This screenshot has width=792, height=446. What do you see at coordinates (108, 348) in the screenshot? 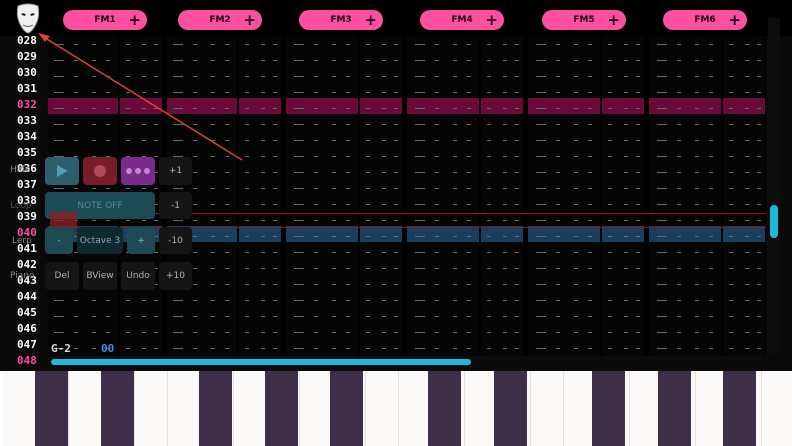
I see `current-instrument: 00` at bounding box center [108, 348].